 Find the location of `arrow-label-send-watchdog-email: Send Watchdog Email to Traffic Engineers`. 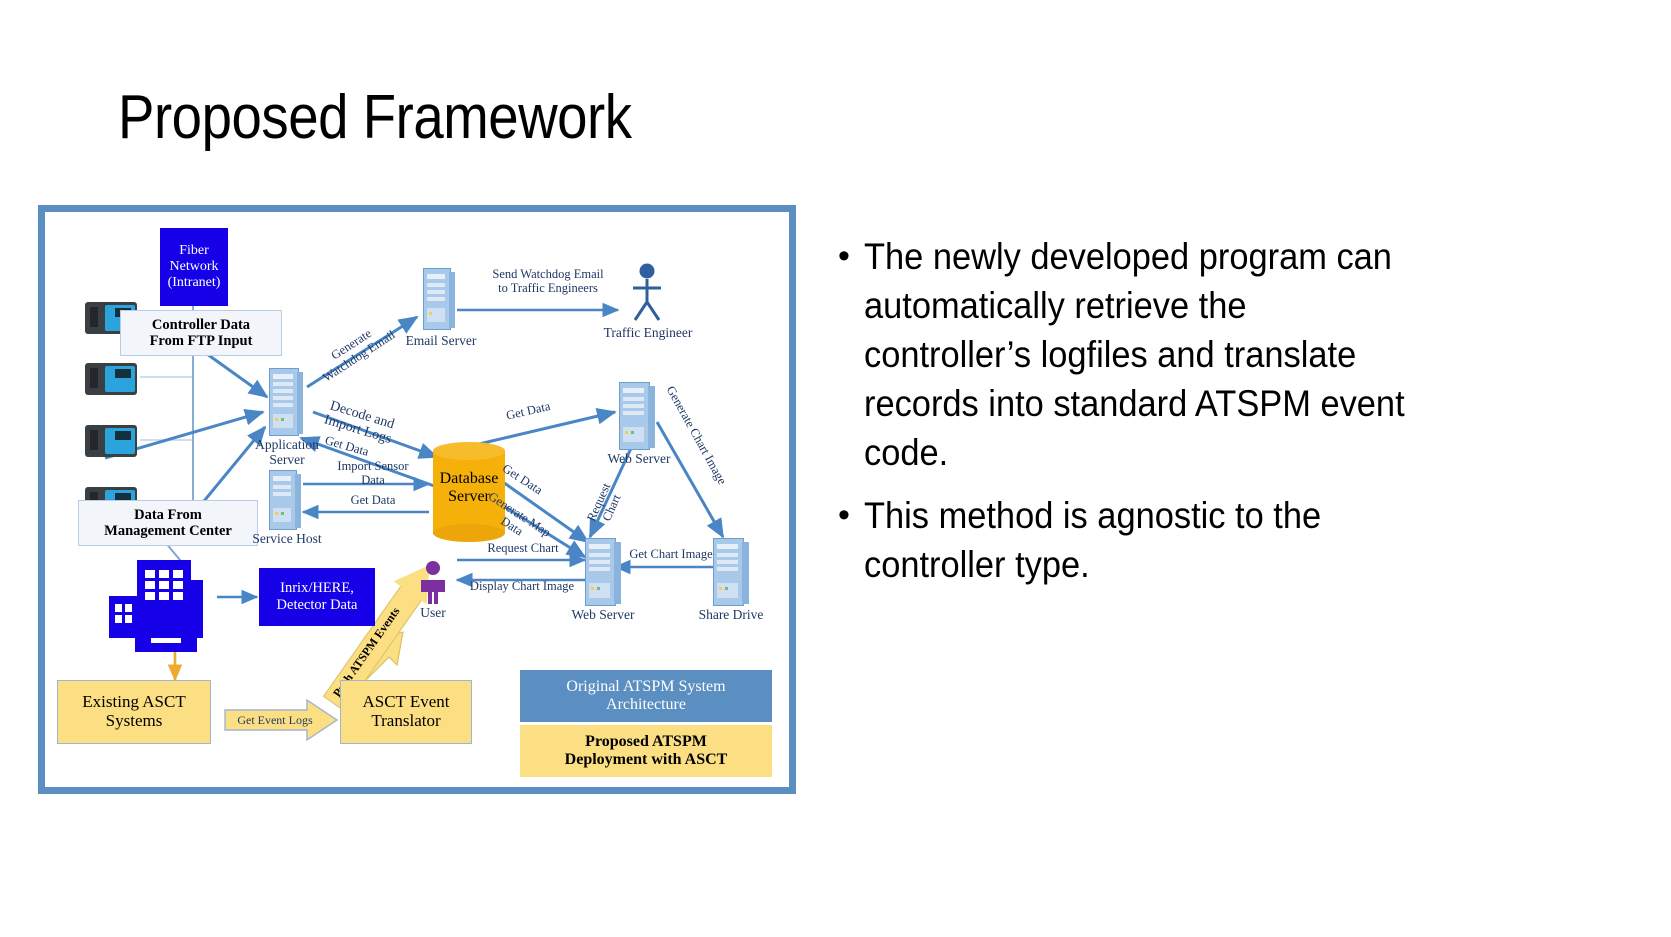

arrow-label-send-watchdog-email: Send Watchdog Email to Traffic Engineers is located at coordinates (548, 281).